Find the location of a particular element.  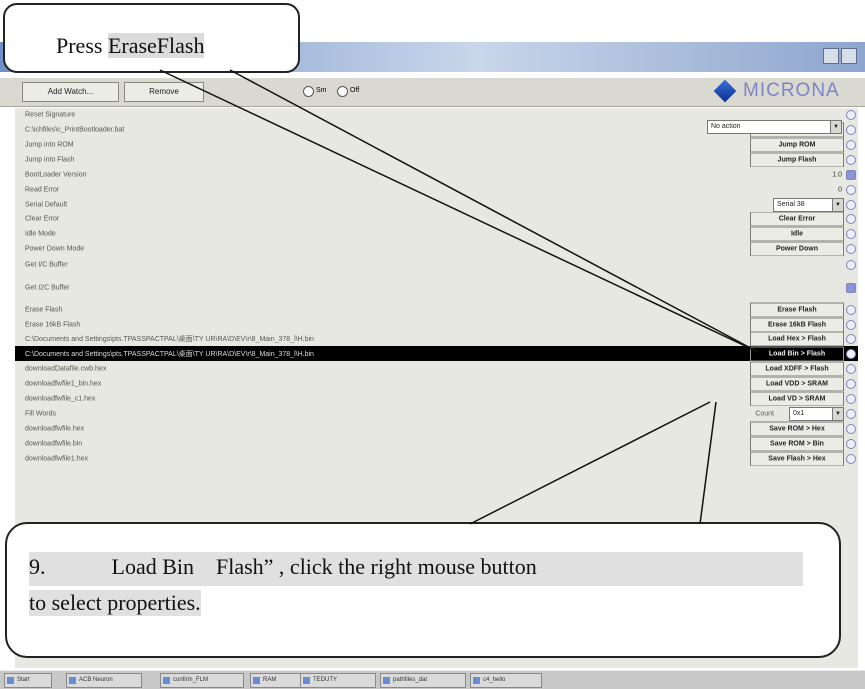

row-action-button: Idle is located at coordinates (797, 233).